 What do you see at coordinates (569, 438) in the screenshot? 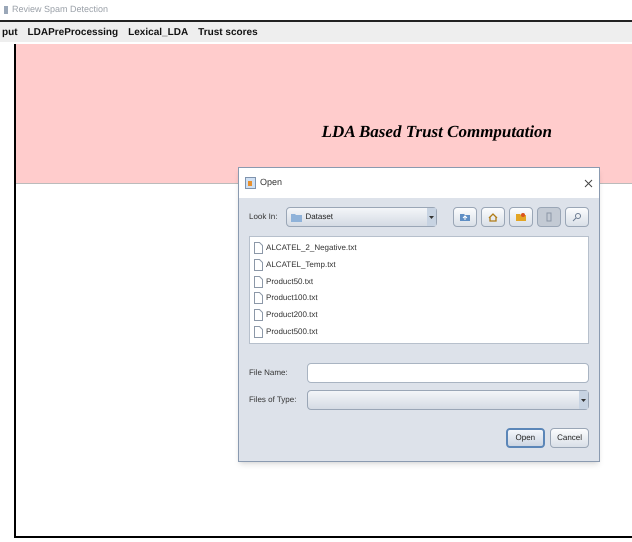
I see `dialog-button: Cancel` at bounding box center [569, 438].